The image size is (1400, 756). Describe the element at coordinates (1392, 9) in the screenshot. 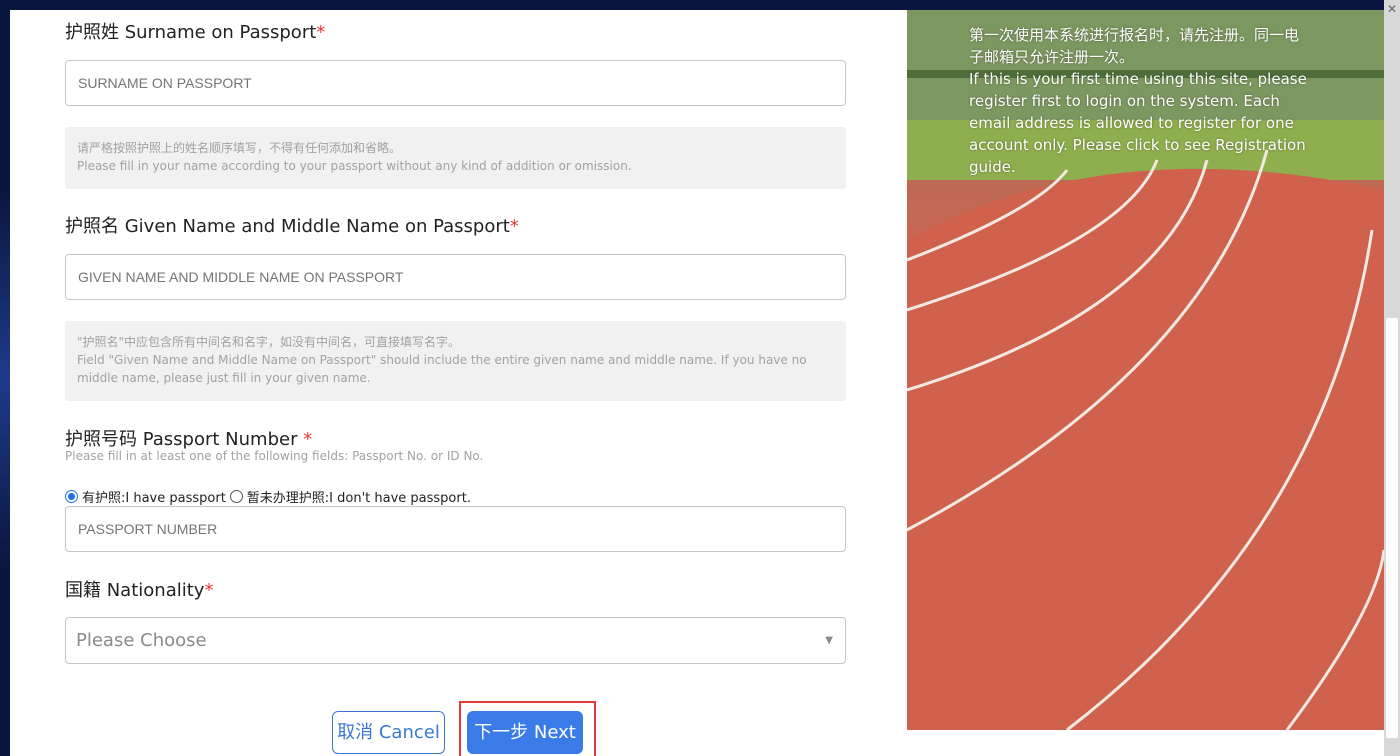

I see `close-icon: ✕` at that location.